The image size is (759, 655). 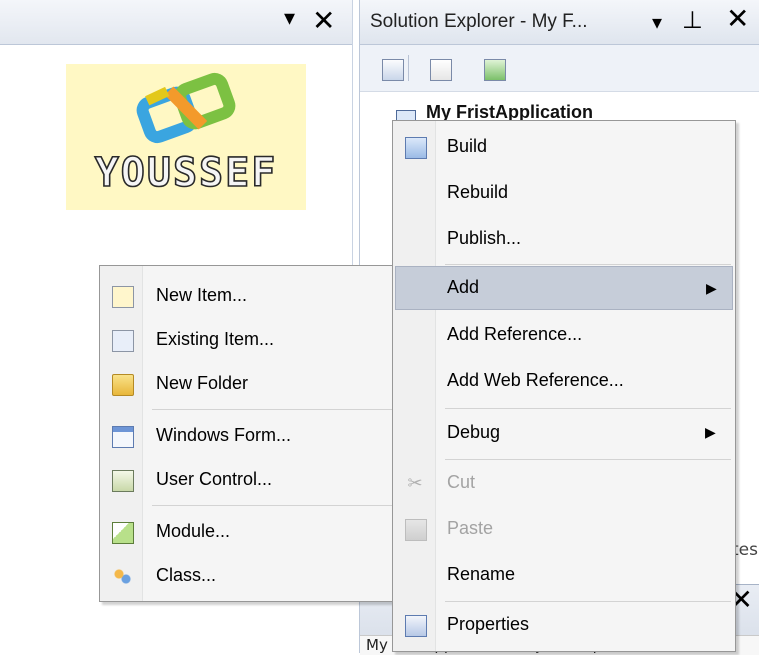 I want to click on logo-text: YOUSSEF, so click(x=186, y=173).